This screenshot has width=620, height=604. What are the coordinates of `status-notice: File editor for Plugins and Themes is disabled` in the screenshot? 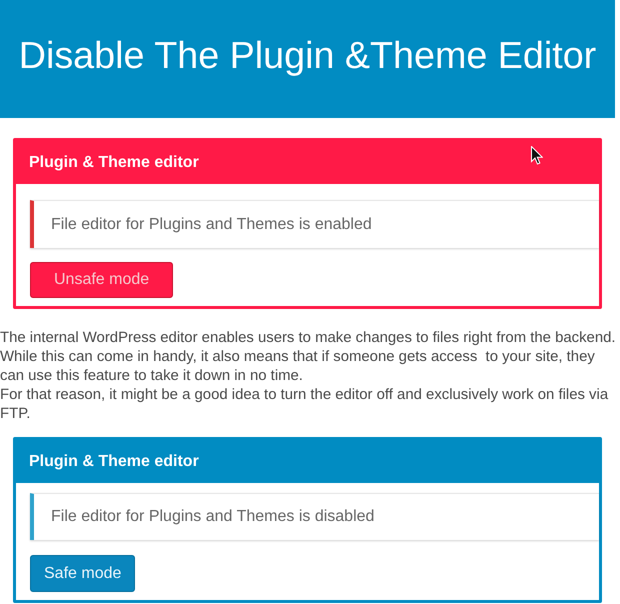 It's located at (314, 516).